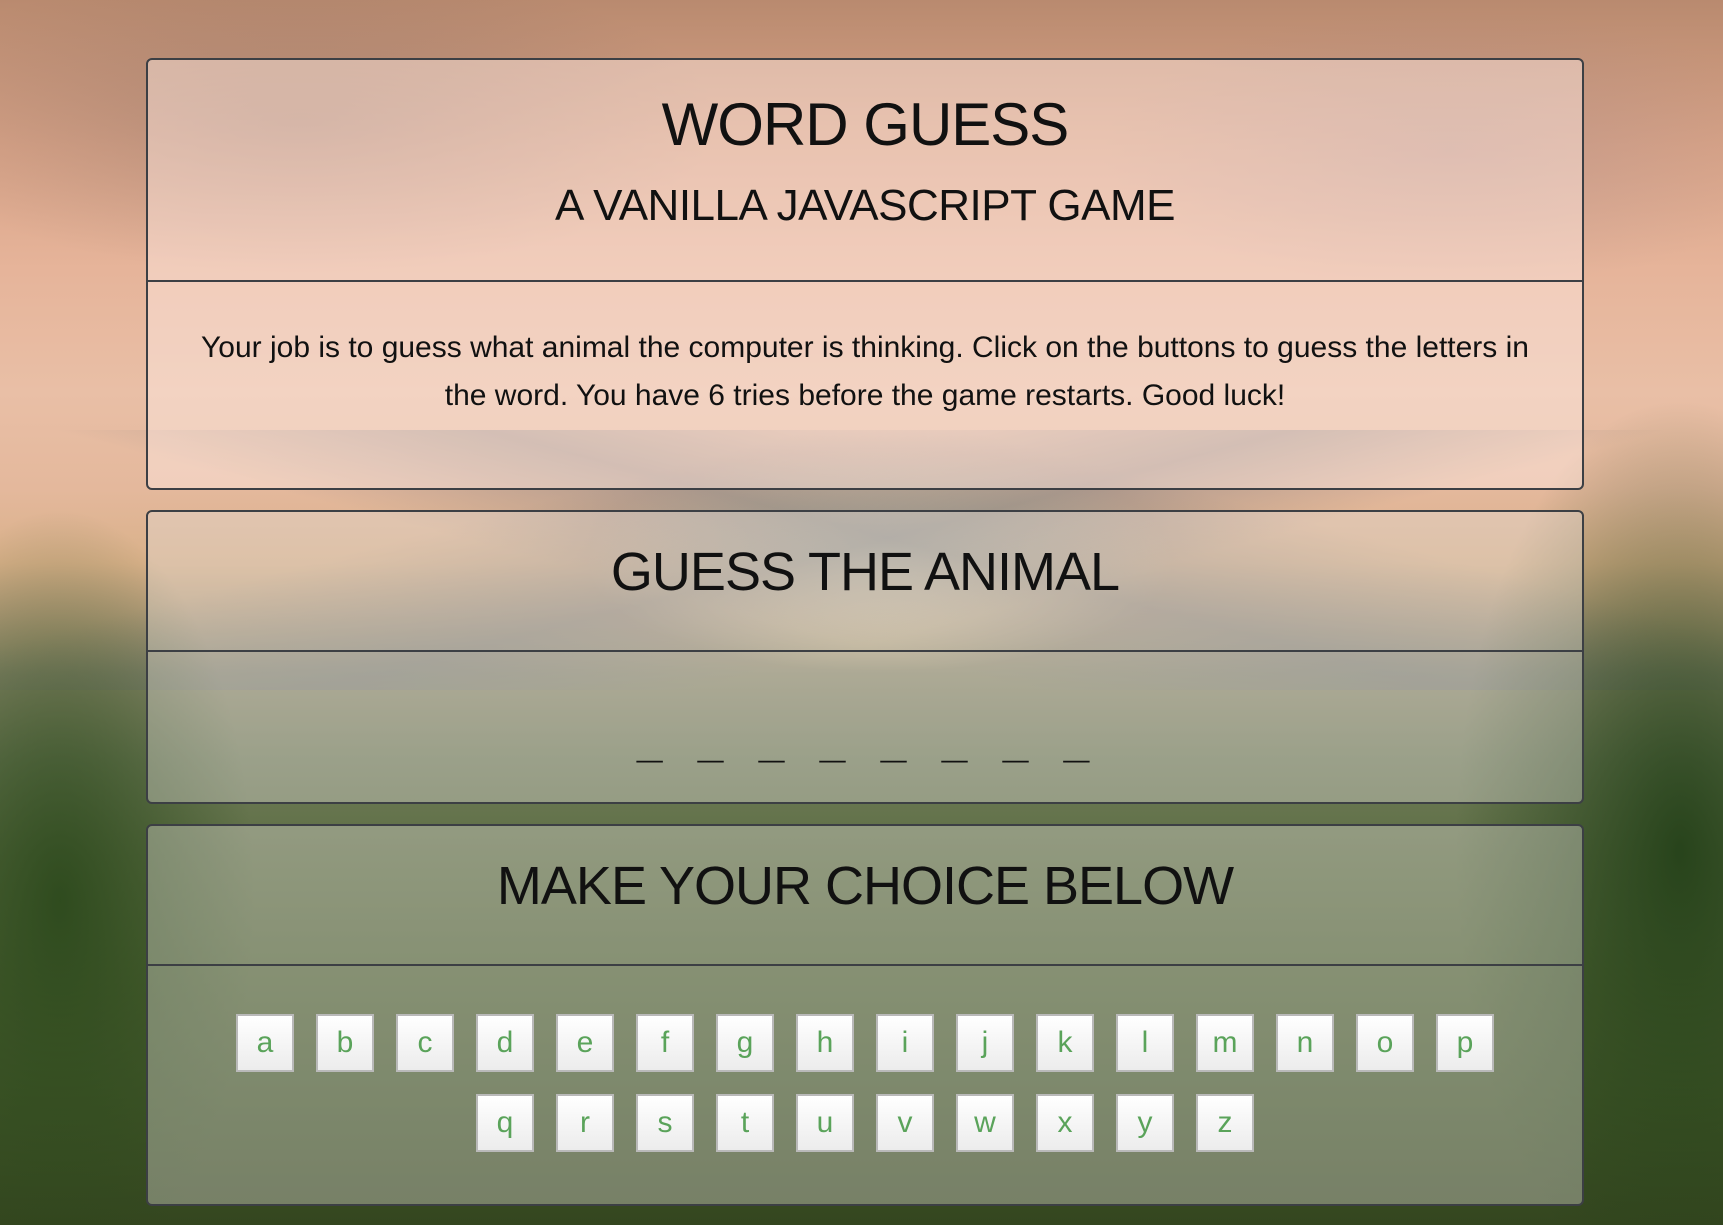  What do you see at coordinates (825, 1043) in the screenshot?
I see `letter-button-h: h` at bounding box center [825, 1043].